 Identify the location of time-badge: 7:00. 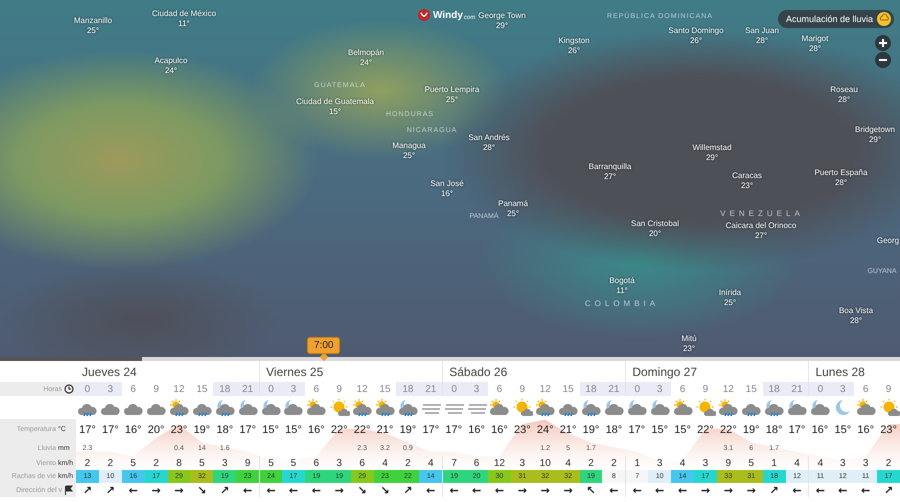
(323, 345).